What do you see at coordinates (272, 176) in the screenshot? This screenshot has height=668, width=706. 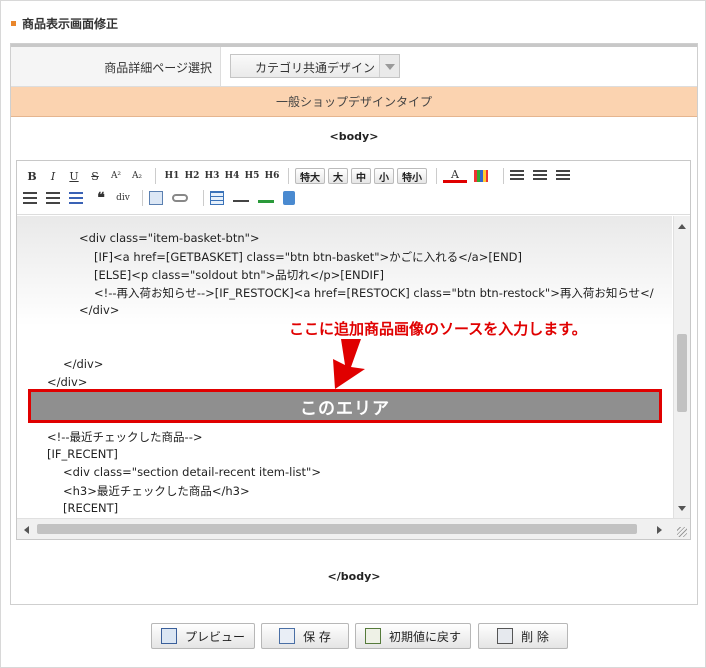 I see `heading-6-button: H6` at bounding box center [272, 176].